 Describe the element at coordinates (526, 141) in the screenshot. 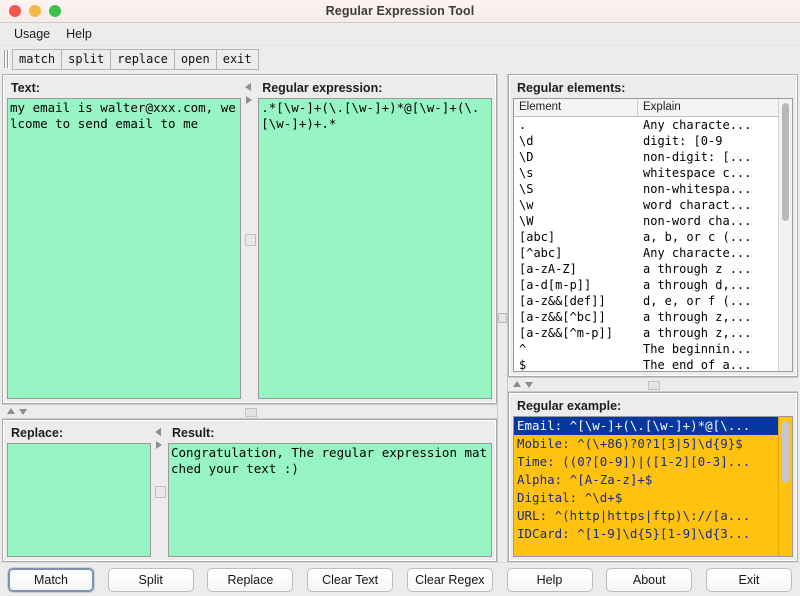

I see `cell-element: \d` at that location.